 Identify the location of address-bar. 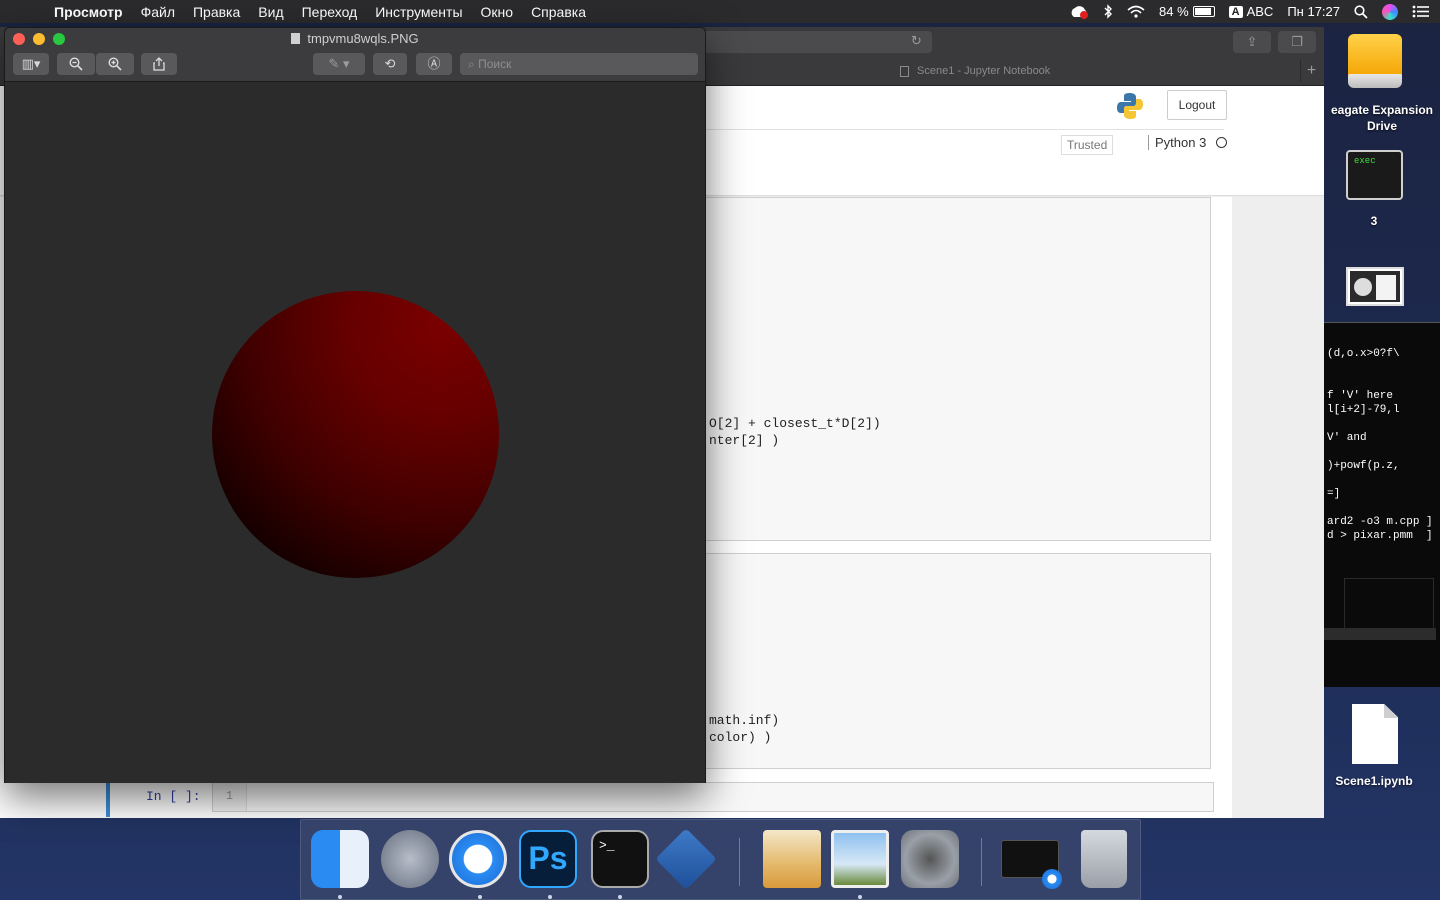
(816, 42).